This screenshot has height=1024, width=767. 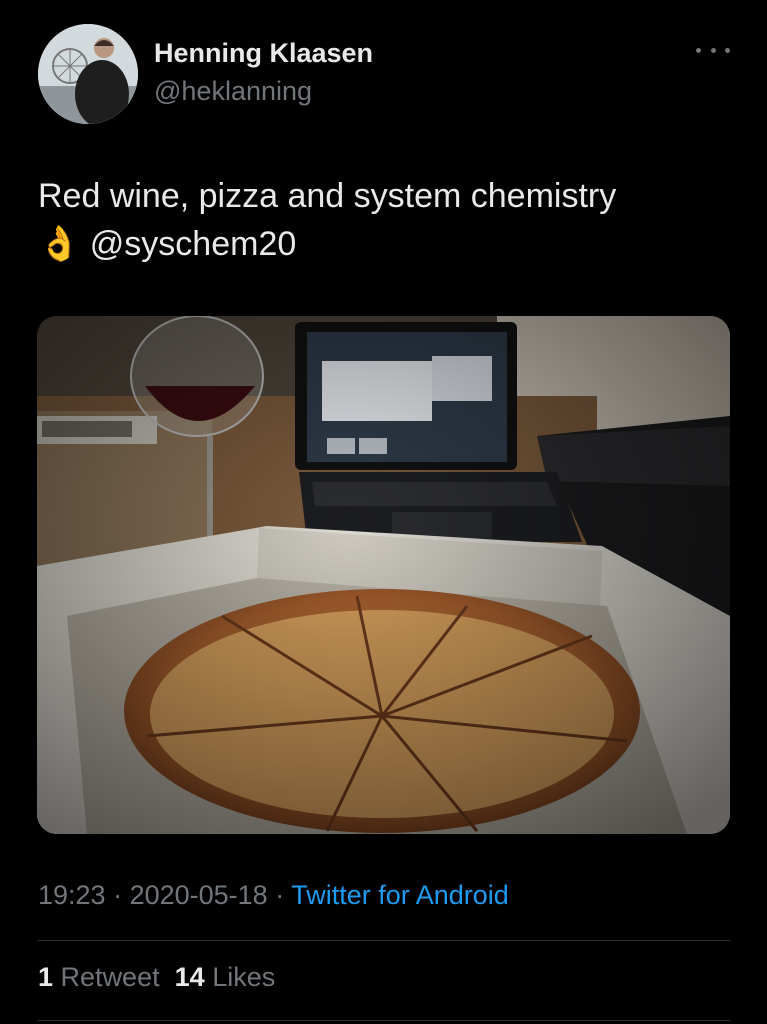 I want to click on likes-stat: 14 Likes, so click(x=225, y=977).